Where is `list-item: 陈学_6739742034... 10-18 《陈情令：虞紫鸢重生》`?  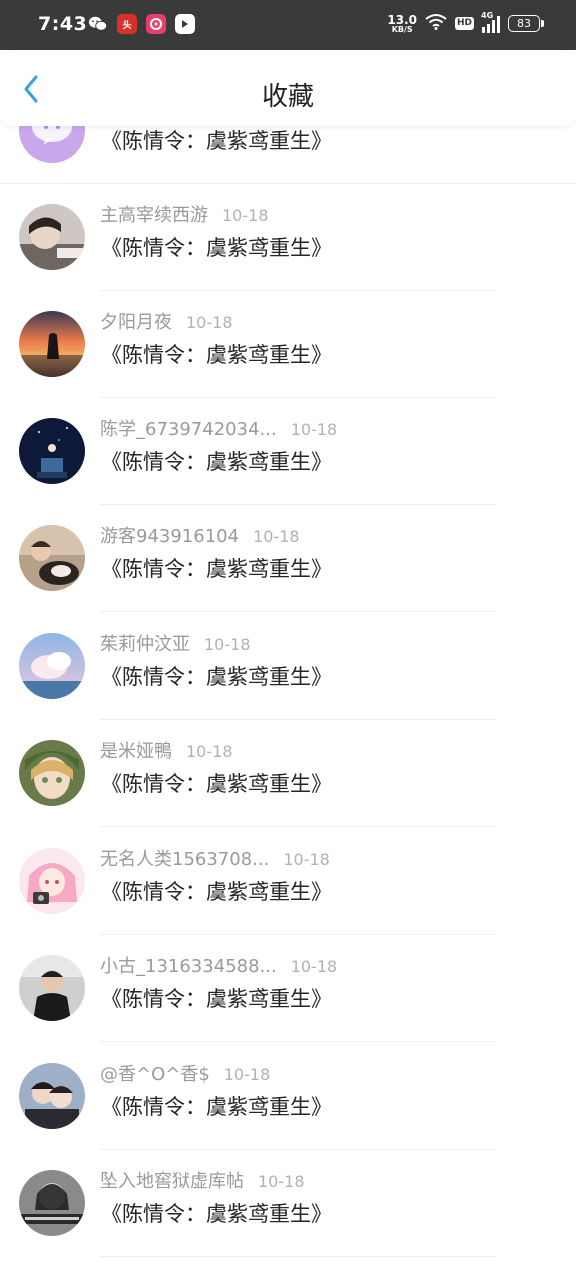
list-item: 陈学_6739742034... 10-18 《陈情令：虞紫鸢重生》 is located at coordinates (288, 451).